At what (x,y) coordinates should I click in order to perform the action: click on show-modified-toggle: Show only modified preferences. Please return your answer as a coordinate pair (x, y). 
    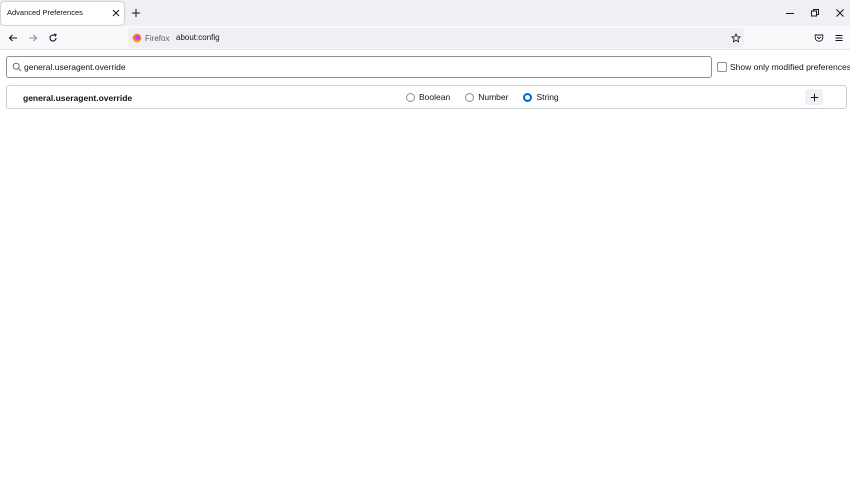
    Looking at the image, I should click on (783, 67).